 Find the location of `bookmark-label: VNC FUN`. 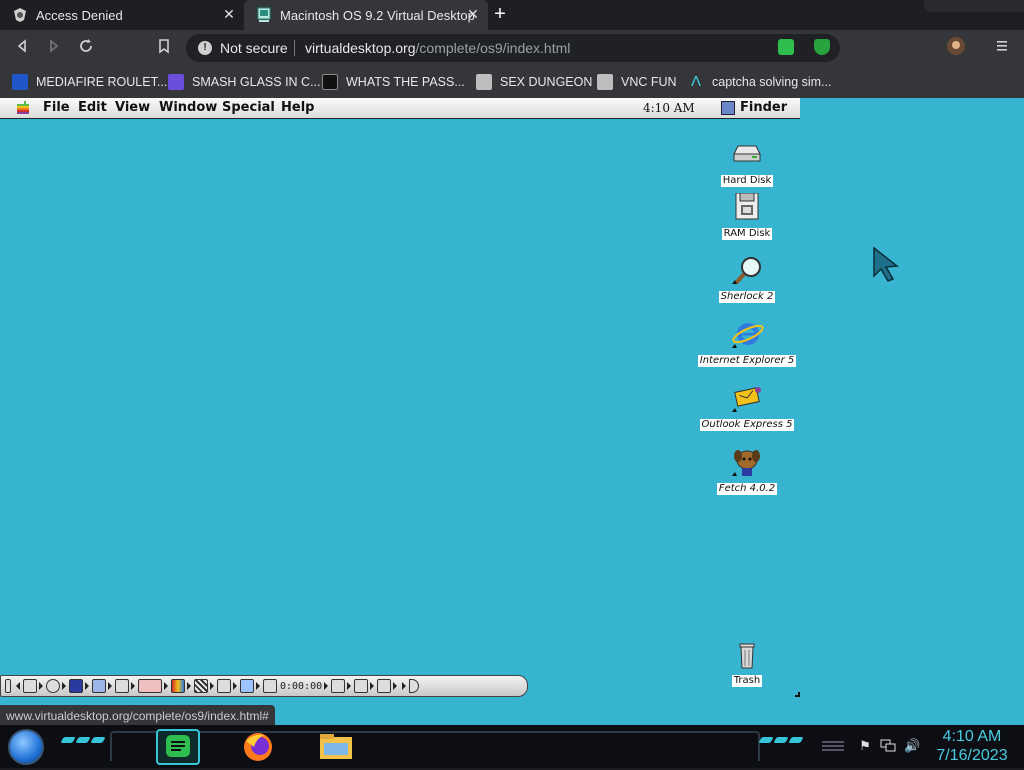

bookmark-label: VNC FUN is located at coordinates (649, 82).